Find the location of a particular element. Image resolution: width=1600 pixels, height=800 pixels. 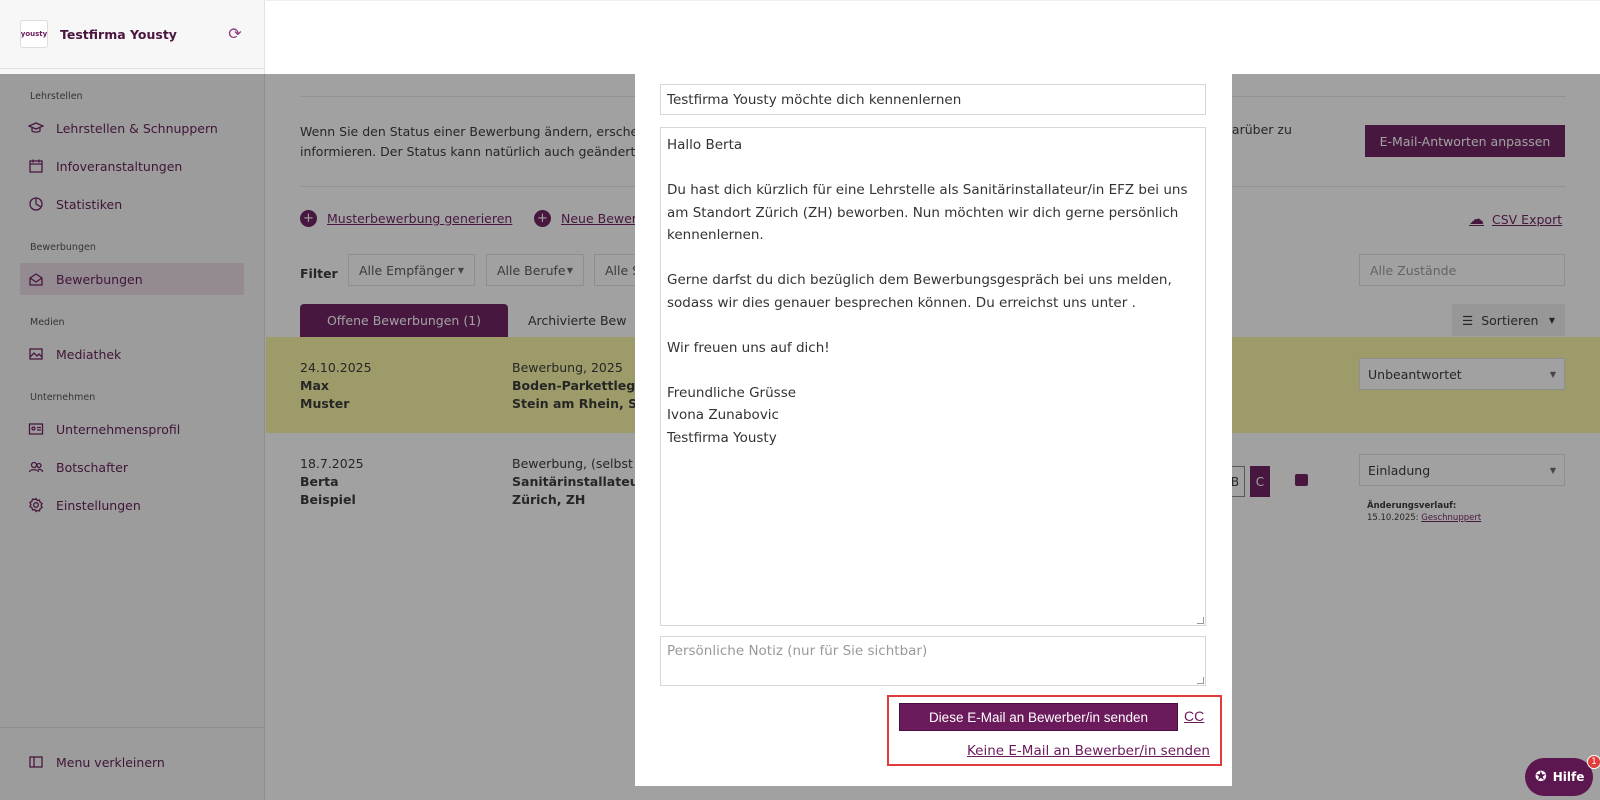

help-notification-badge: 1 is located at coordinates (1593, 762).